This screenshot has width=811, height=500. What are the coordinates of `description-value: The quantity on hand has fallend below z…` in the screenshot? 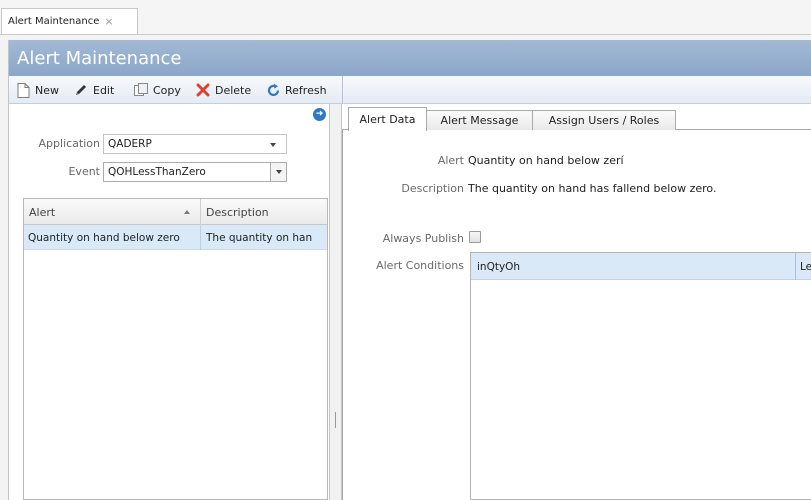 It's located at (592, 188).